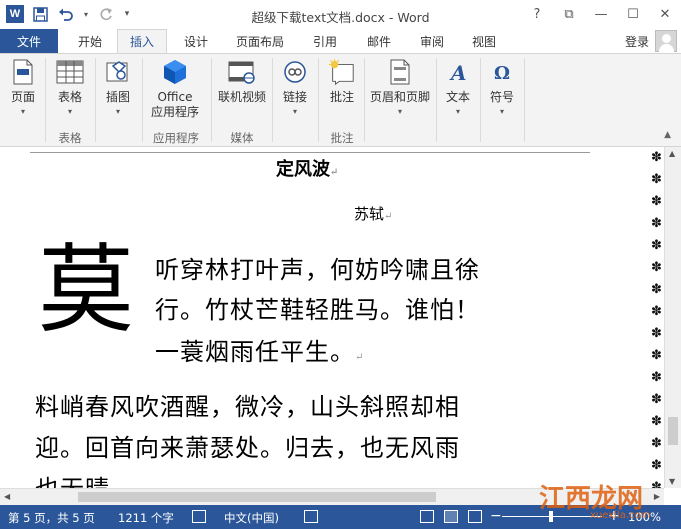  What do you see at coordinates (601, 14) in the screenshot?
I see `minimize-button: —` at bounding box center [601, 14].